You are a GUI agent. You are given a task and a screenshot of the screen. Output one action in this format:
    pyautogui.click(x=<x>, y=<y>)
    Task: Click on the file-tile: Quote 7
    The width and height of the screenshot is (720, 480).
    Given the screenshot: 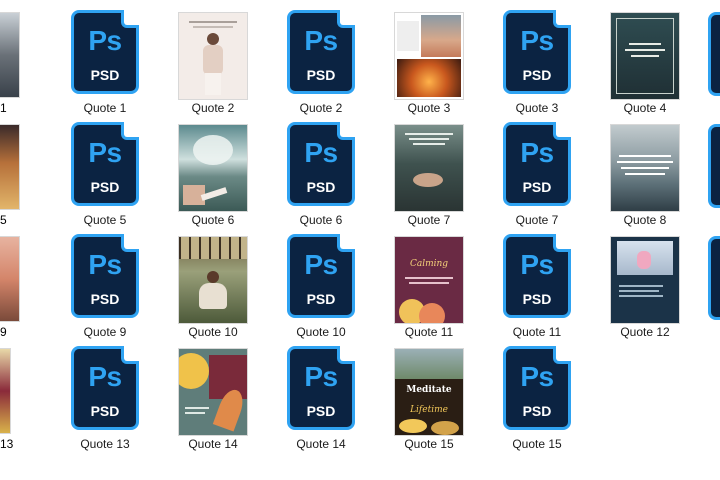 What is the action you would take?
    pyautogui.click(x=429, y=174)
    